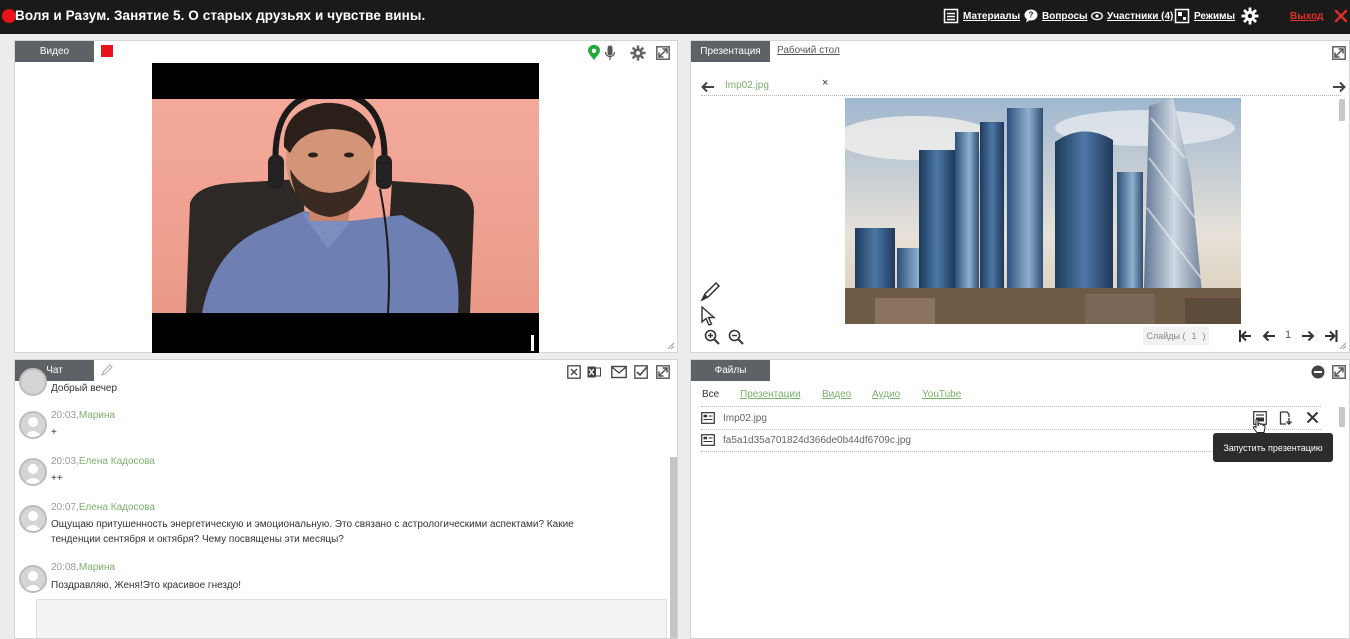 The width and height of the screenshot is (1350, 639). What do you see at coordinates (1065, 16) in the screenshot?
I see `questions-label: Вопросы` at bounding box center [1065, 16].